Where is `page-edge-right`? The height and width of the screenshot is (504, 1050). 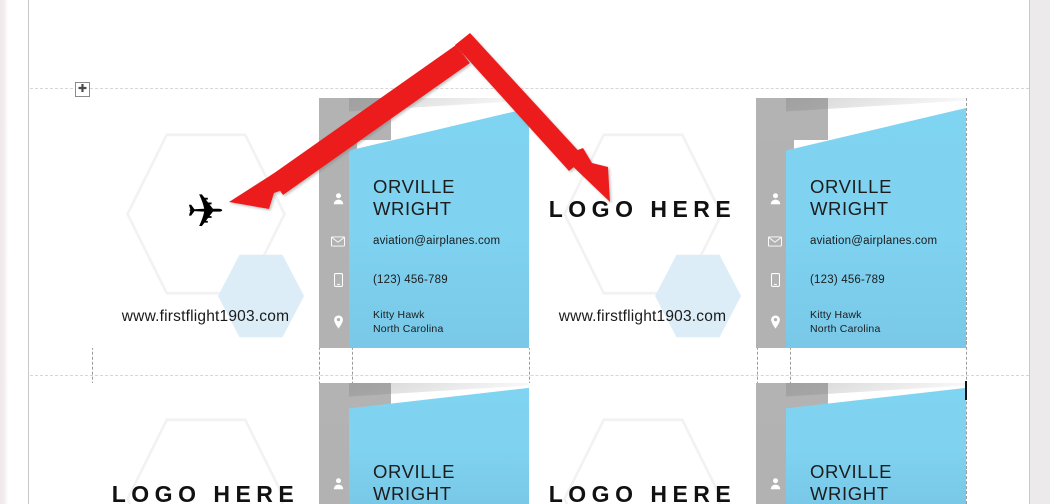
page-edge-right is located at coordinates (1029, 252).